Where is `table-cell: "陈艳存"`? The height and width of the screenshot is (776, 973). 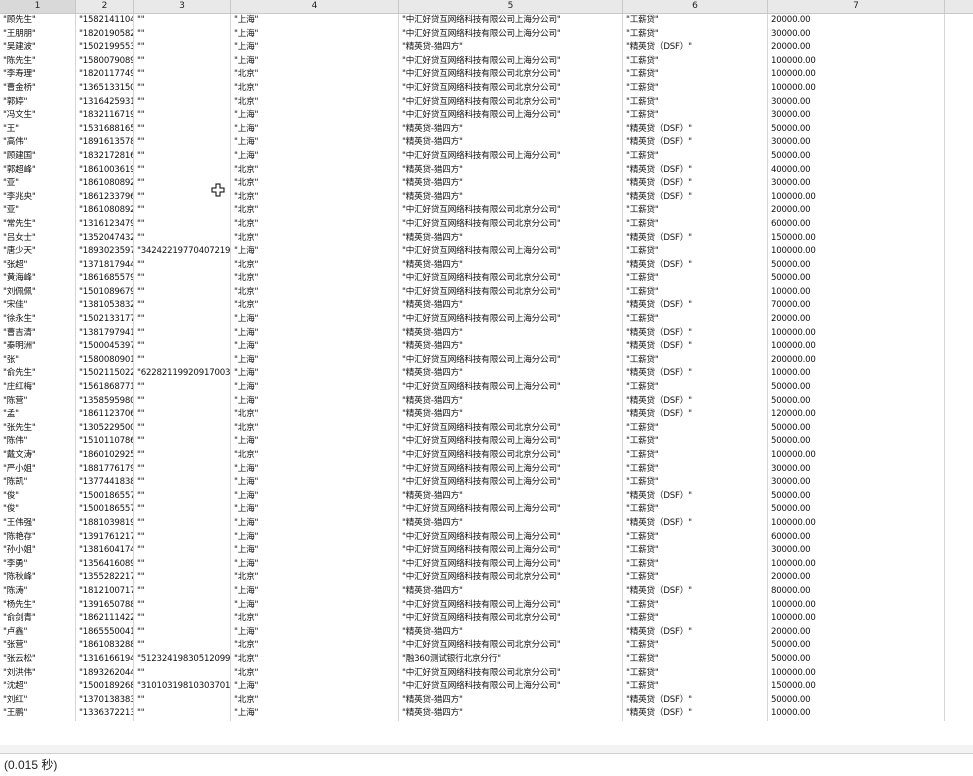 table-cell: "陈艳存" is located at coordinates (38, 537).